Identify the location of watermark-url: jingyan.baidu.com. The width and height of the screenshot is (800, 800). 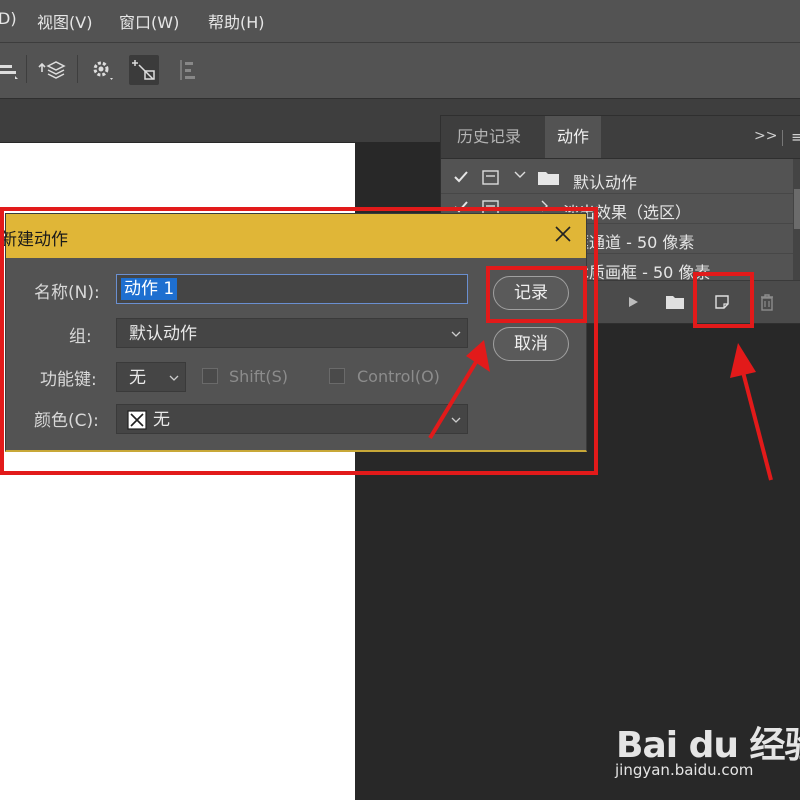
(684, 770).